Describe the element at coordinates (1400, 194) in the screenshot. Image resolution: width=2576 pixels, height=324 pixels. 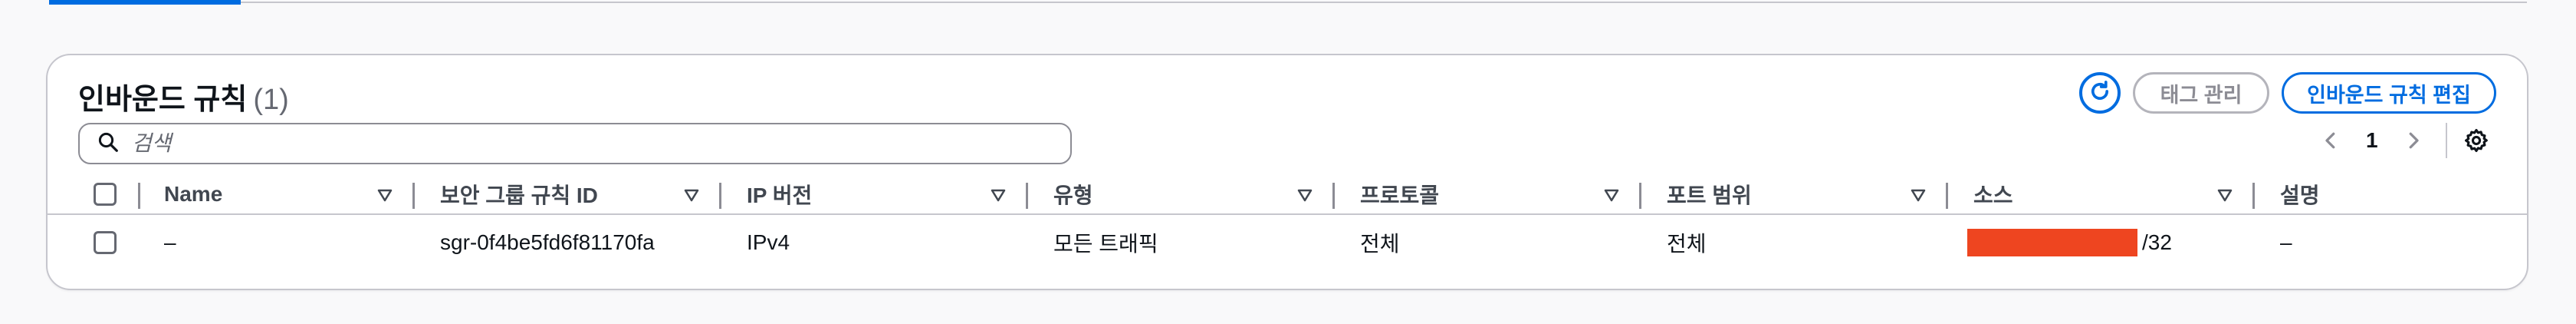
I see `column-header-protocol: 프로토콜` at that location.